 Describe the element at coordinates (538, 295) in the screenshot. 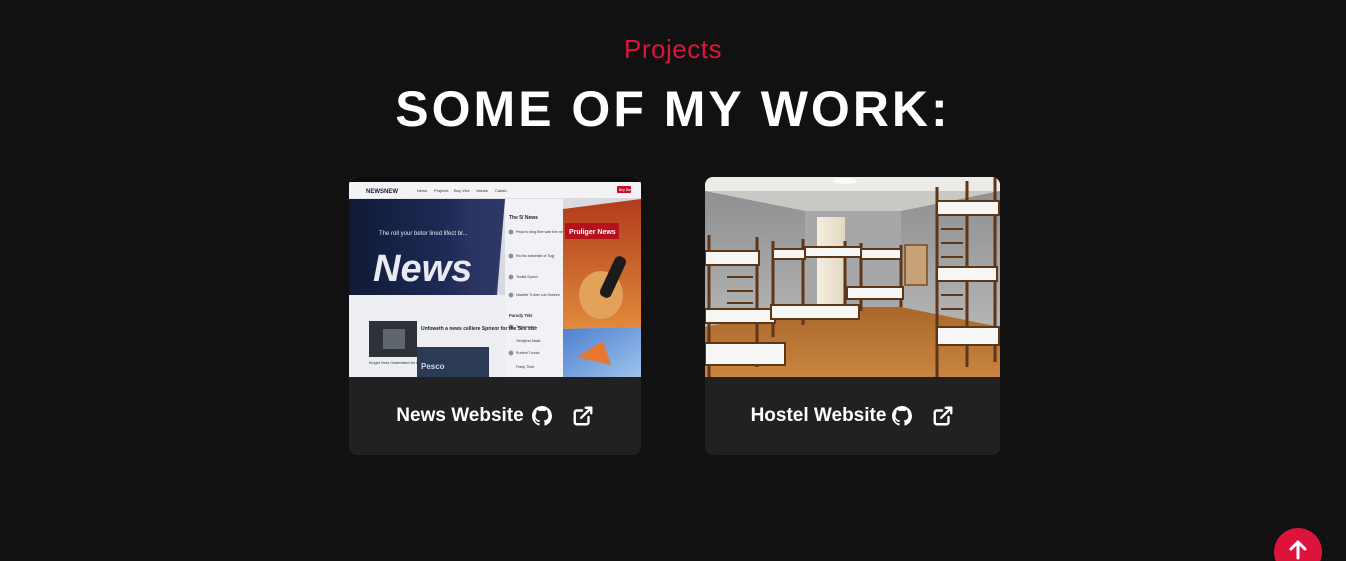

I see `news-sidebar-item-3: Navette Trober cub Sneeze` at that location.